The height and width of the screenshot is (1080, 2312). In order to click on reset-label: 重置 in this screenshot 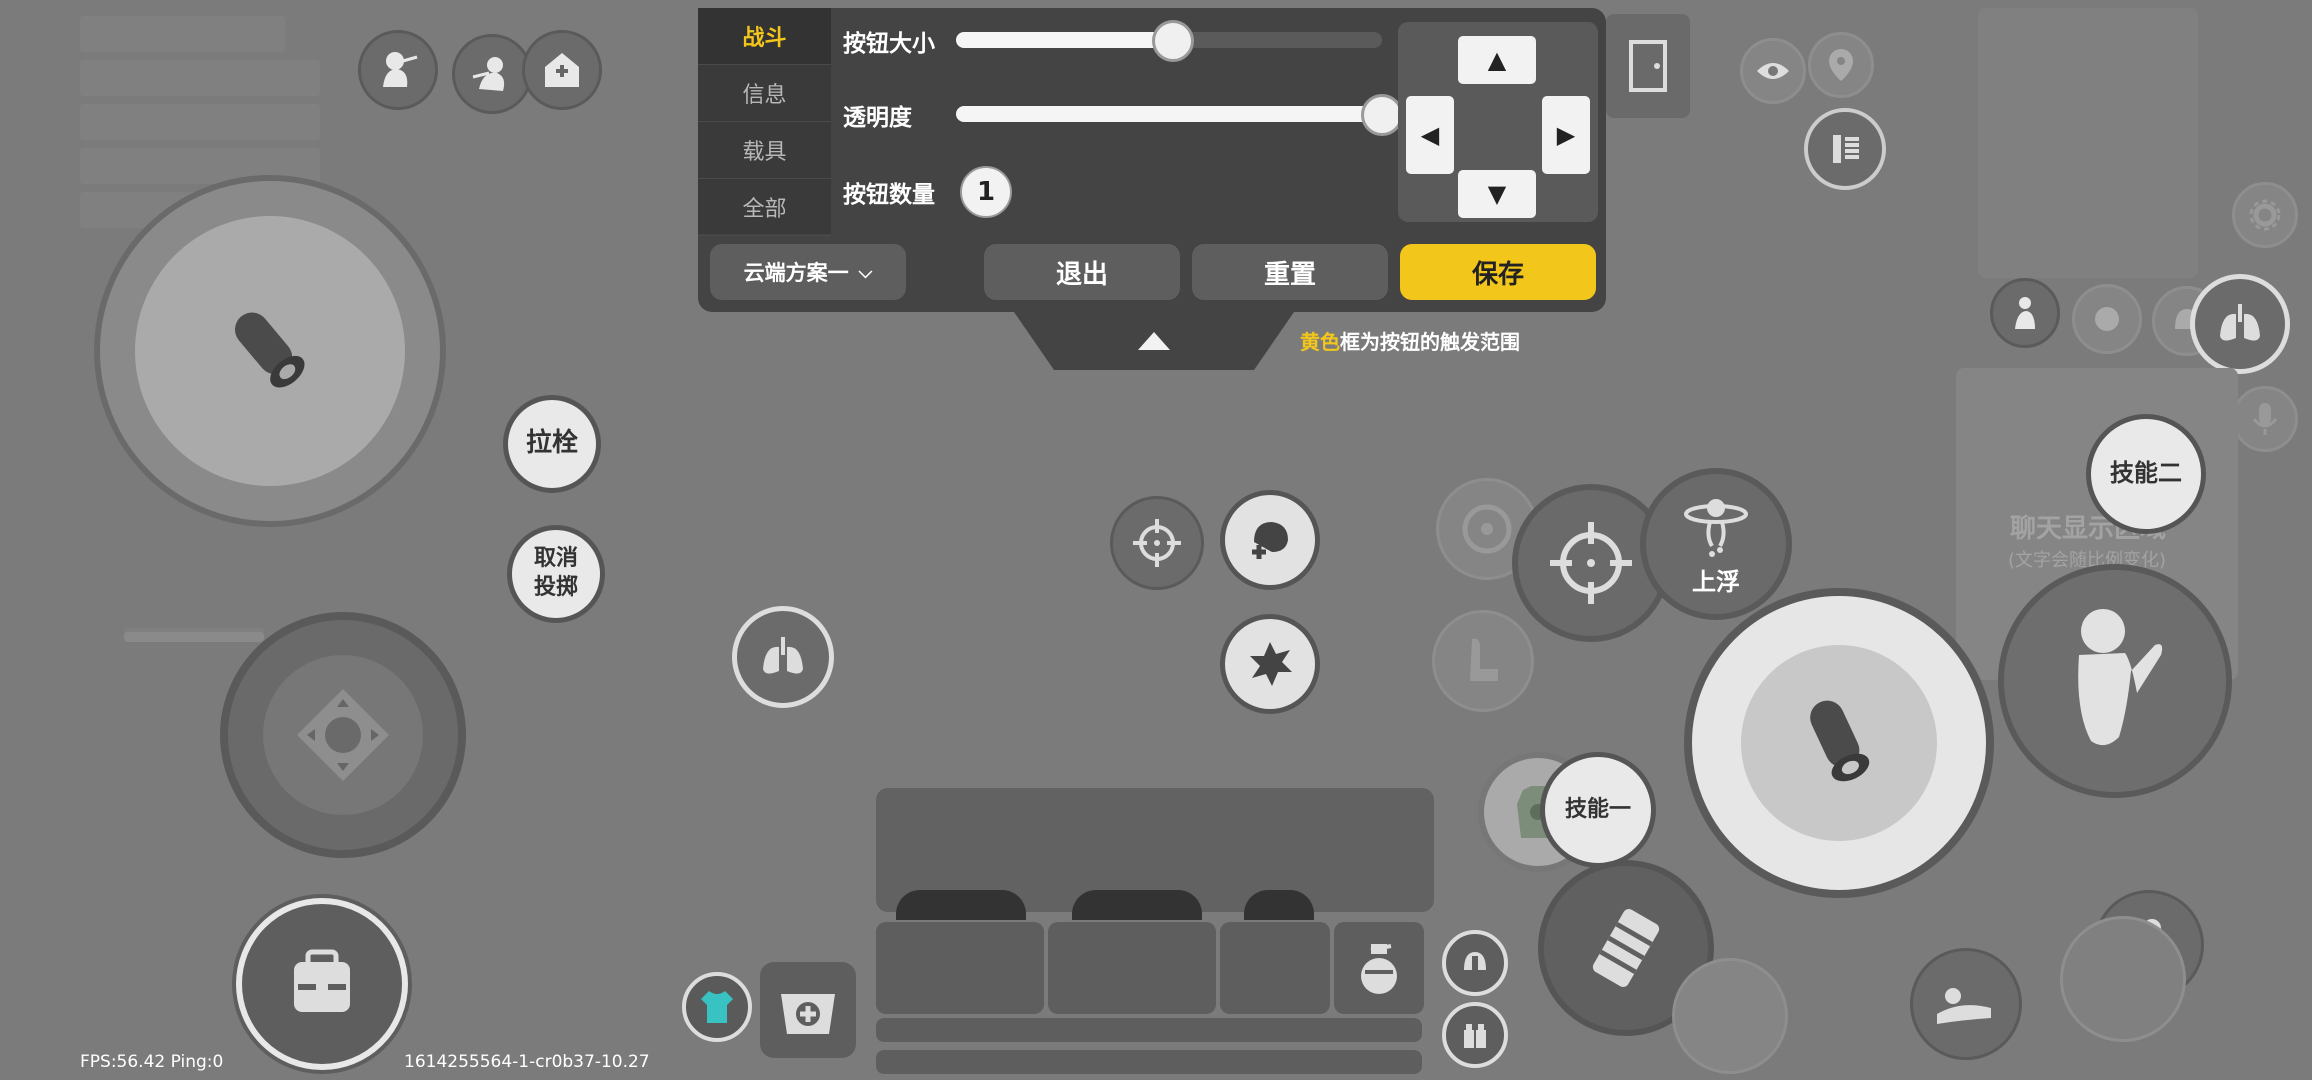, I will do `click(1289, 274)`.